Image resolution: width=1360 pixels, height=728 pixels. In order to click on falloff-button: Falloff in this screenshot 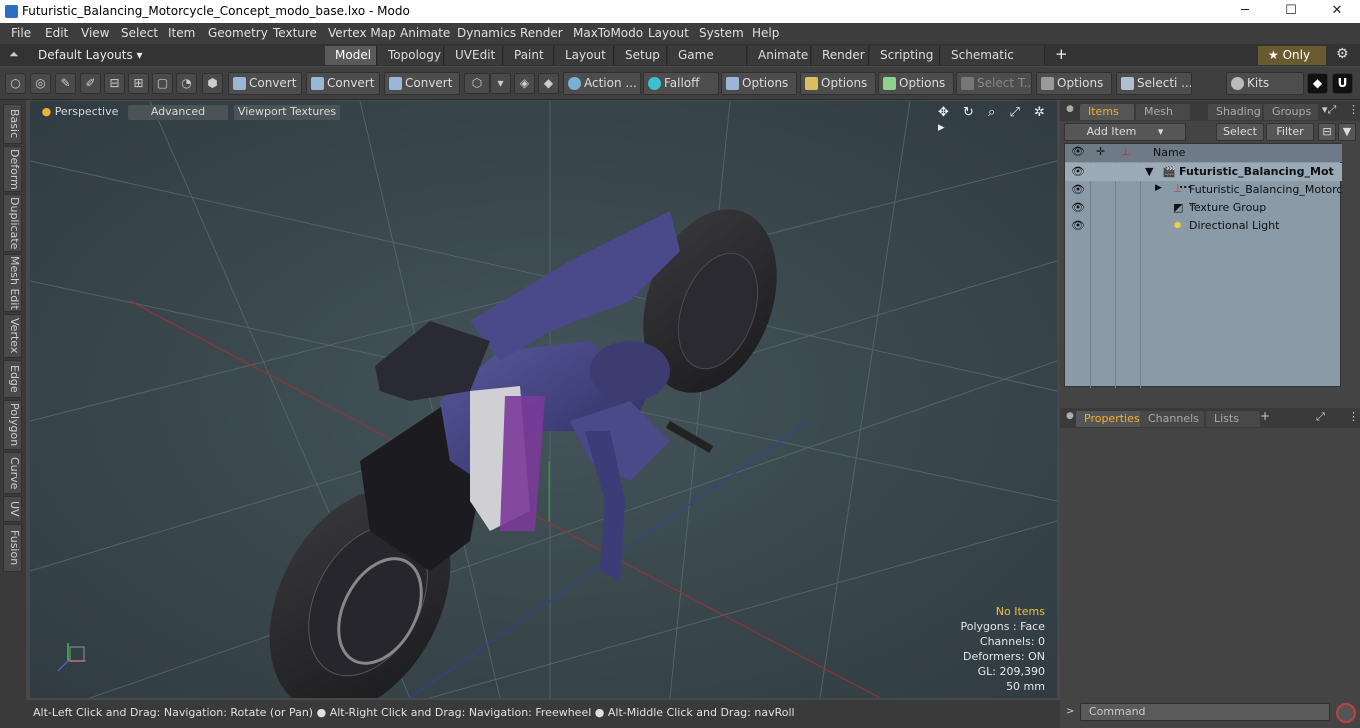, I will do `click(681, 83)`.